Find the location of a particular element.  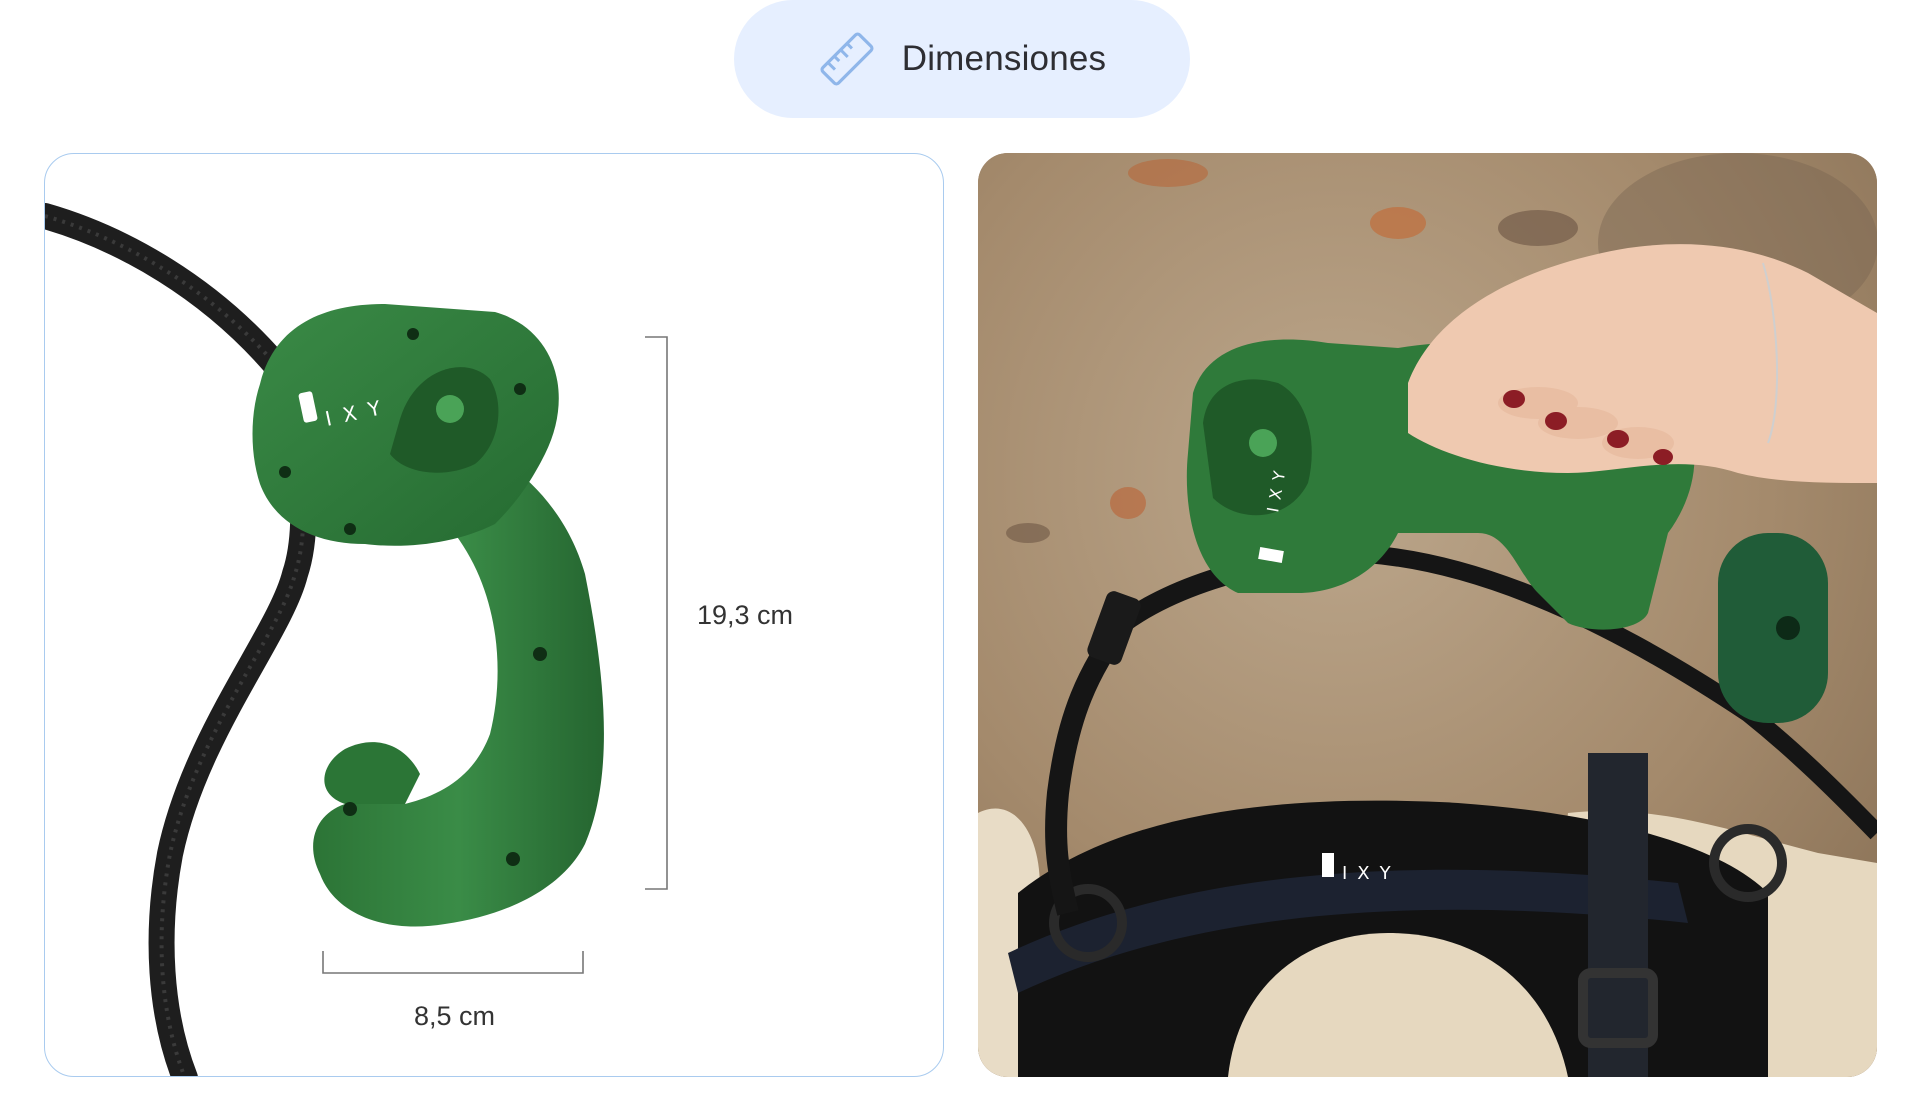

tab-dimensiones: Dimensiones is located at coordinates (962, 59).